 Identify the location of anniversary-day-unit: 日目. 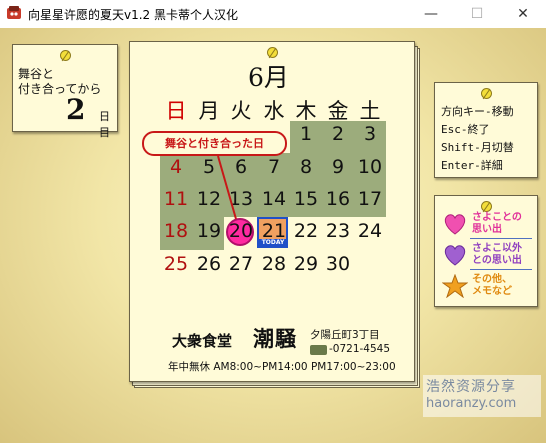
(104, 124).